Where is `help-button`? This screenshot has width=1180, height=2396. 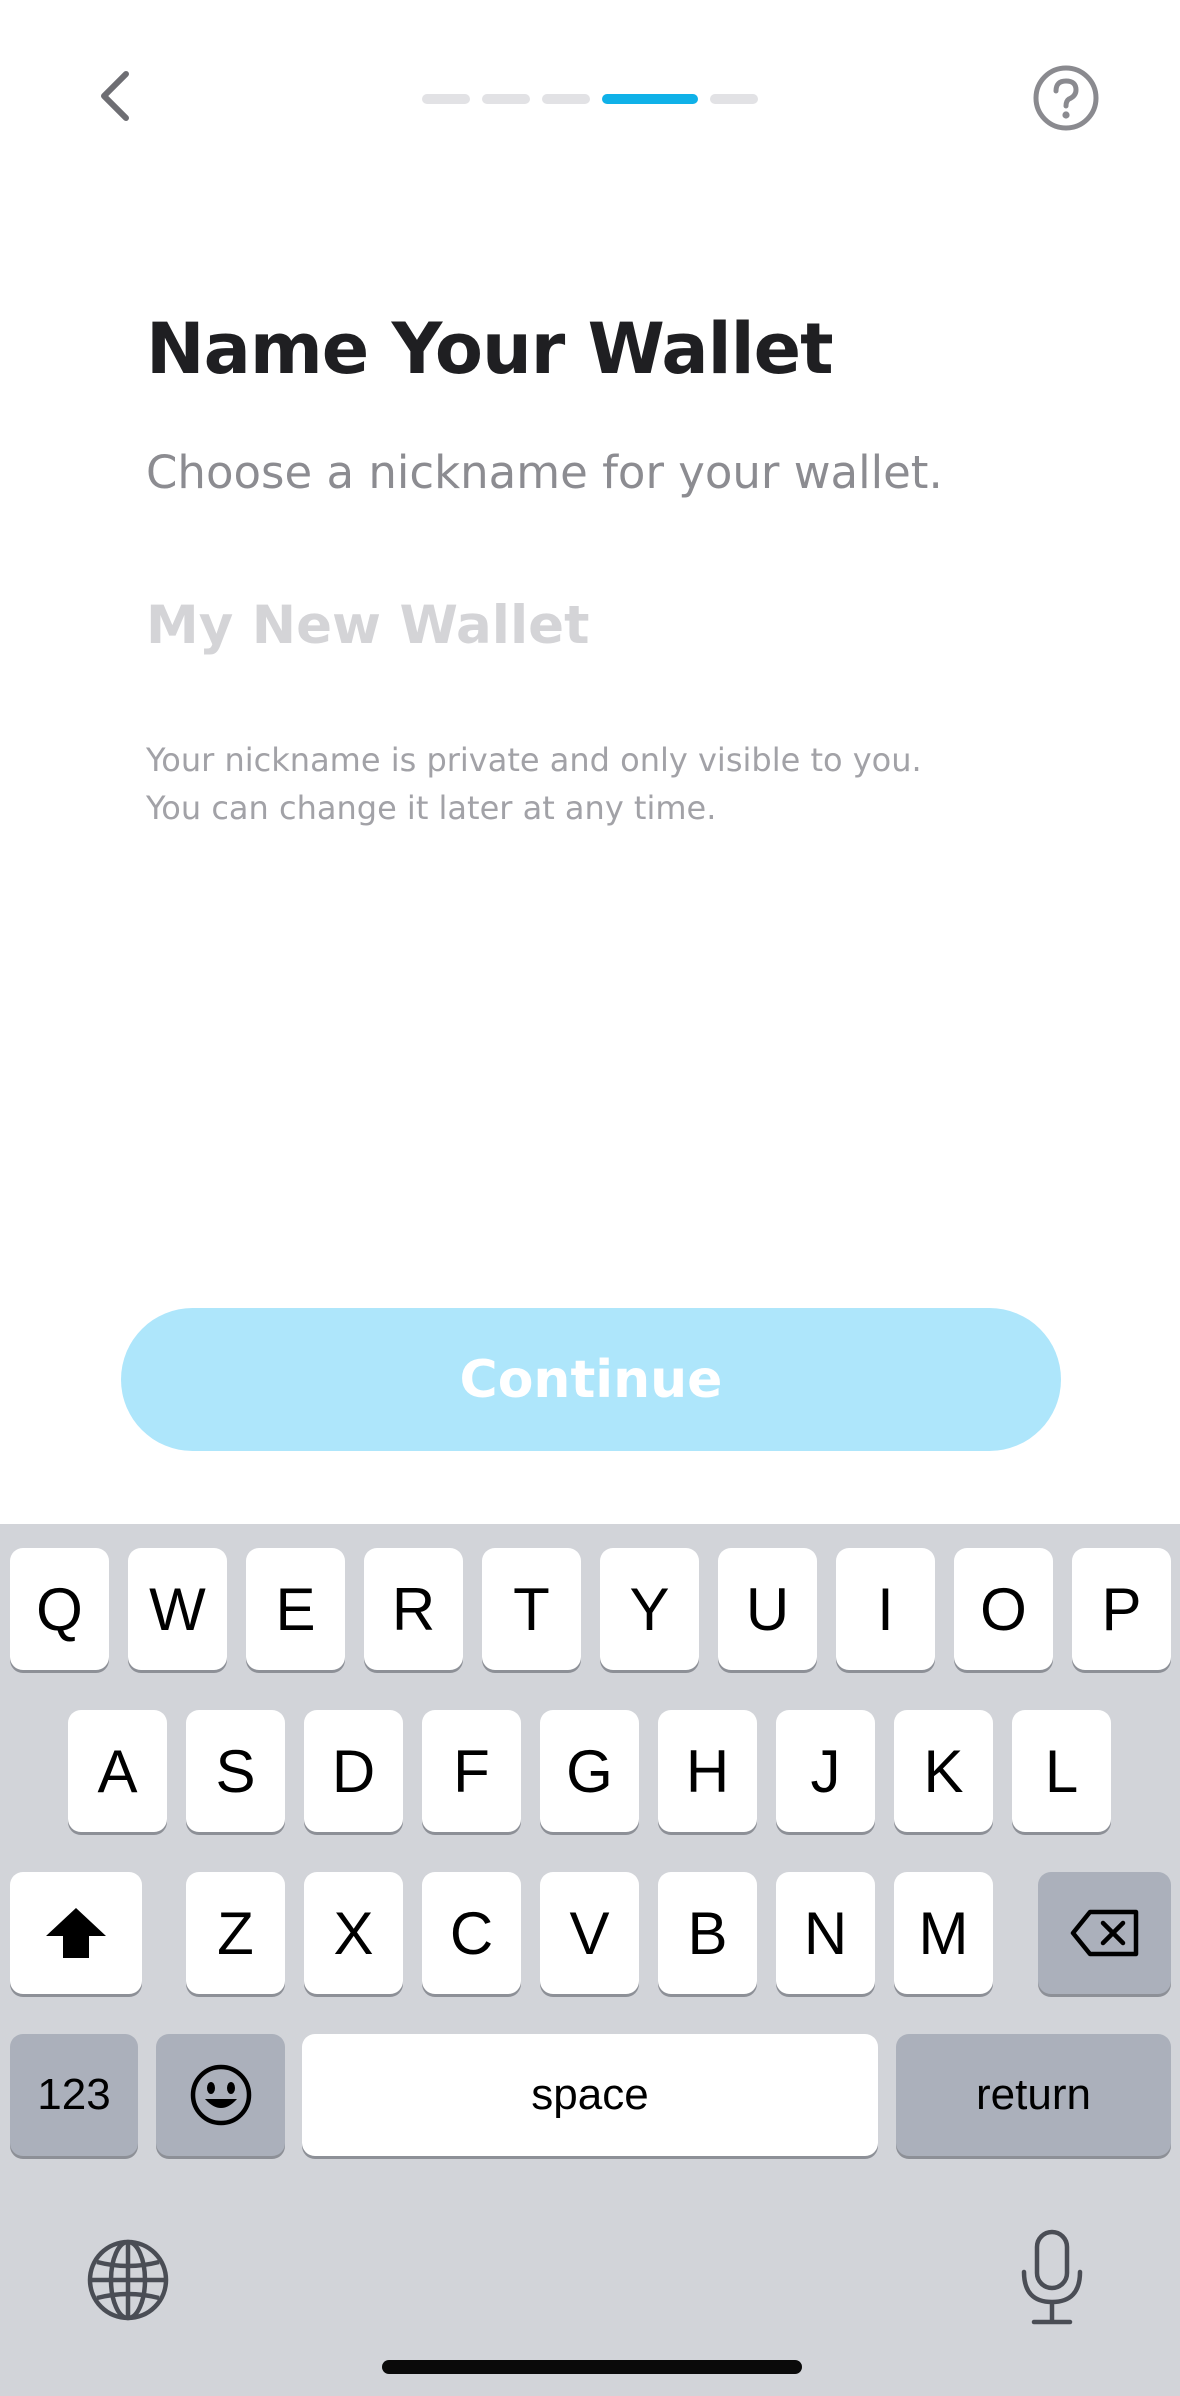 help-button is located at coordinates (1066, 98).